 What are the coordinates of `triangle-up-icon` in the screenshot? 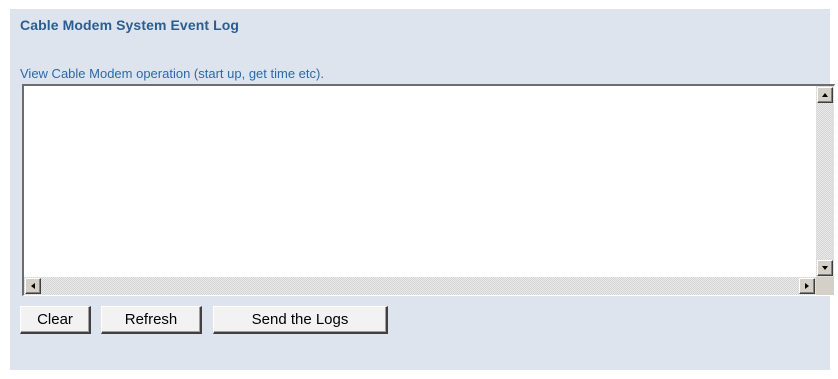 It's located at (825, 95).